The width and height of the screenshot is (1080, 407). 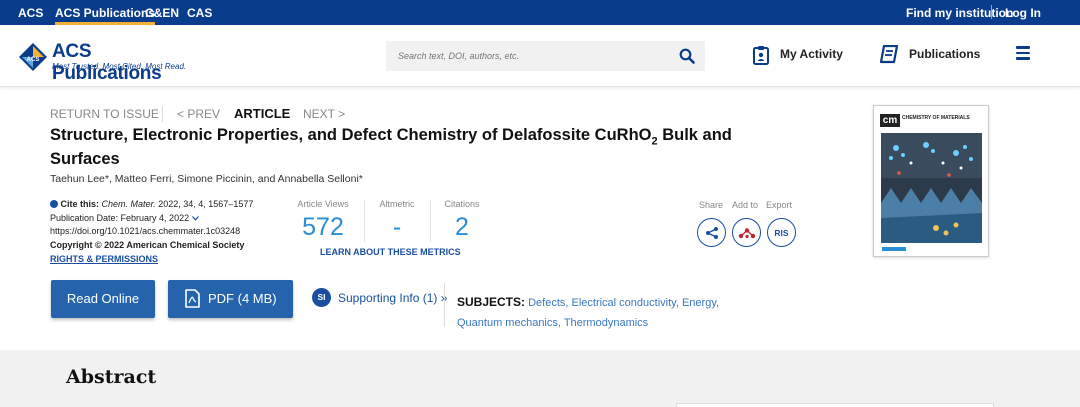 I want to click on my-activity-link: My Activity, so click(x=811, y=54).